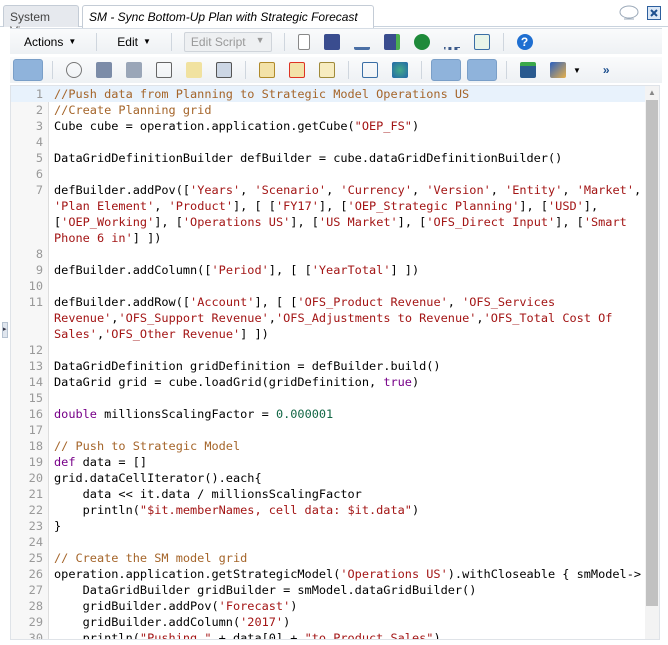 Image resolution: width=668 pixels, height=645 pixels. I want to click on code-line: 17, so click(328, 430).